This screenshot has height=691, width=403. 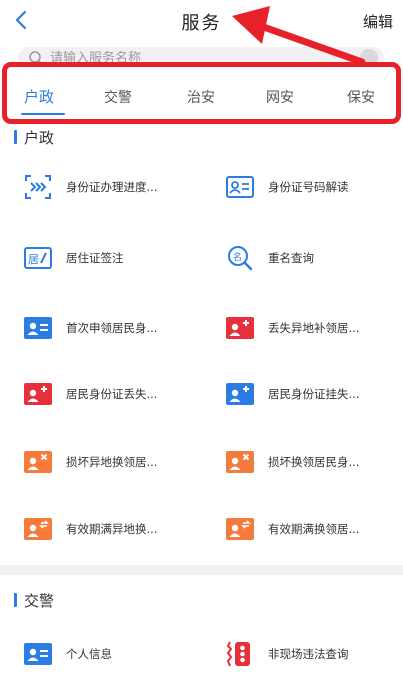 I want to click on service-item: 非现场违法查询, so click(x=313, y=654).